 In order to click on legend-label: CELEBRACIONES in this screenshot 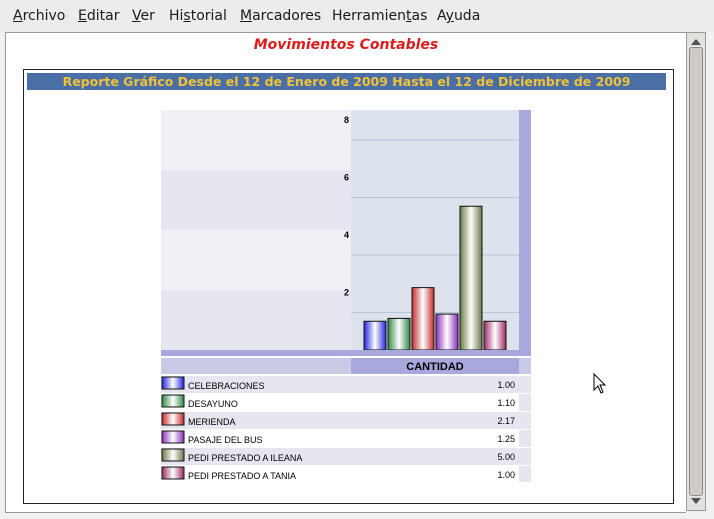, I will do `click(226, 386)`.